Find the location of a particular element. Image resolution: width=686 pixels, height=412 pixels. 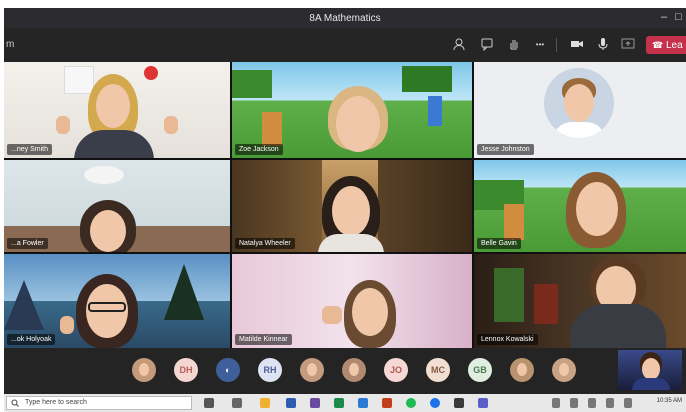

leave-label: Lea is located at coordinates (674, 45).